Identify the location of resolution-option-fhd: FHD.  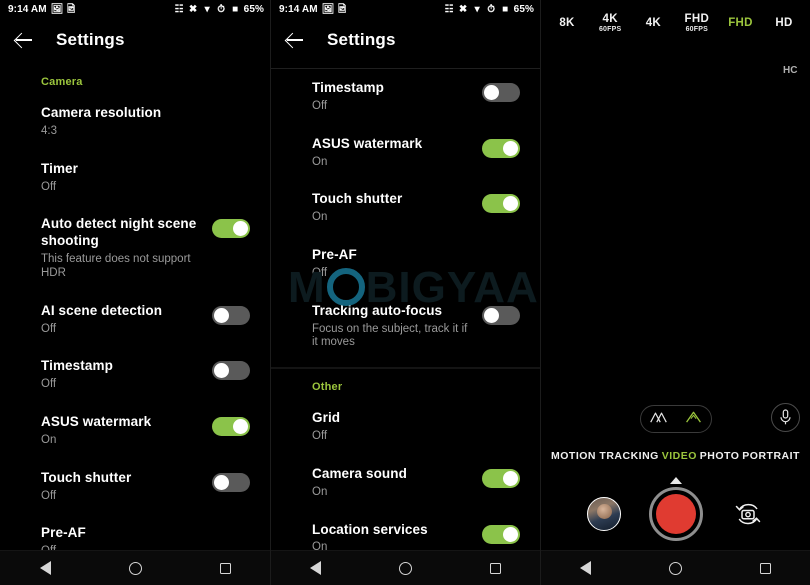
(740, 23).